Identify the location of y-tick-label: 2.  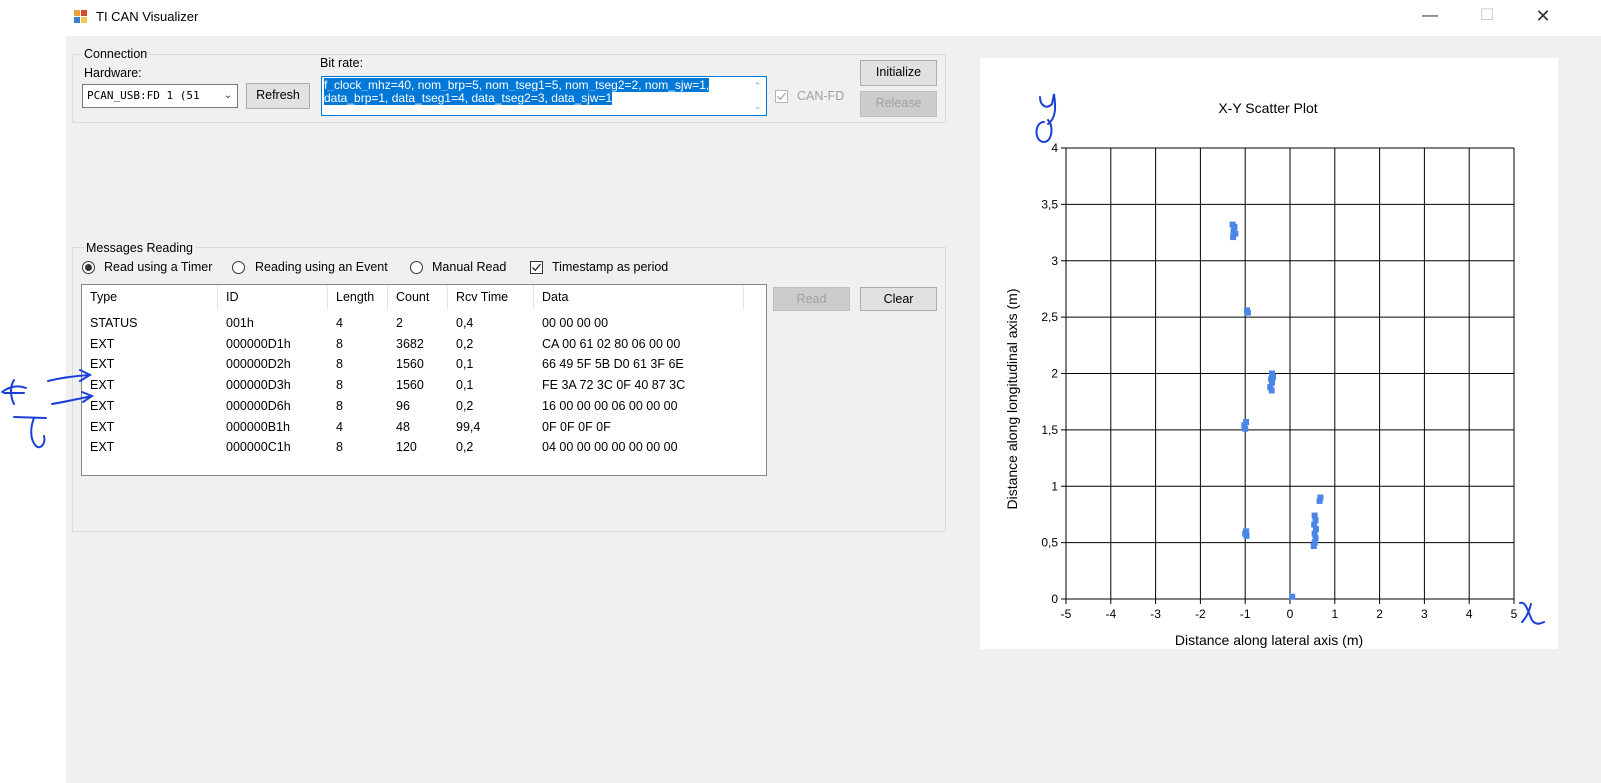
(1054, 374).